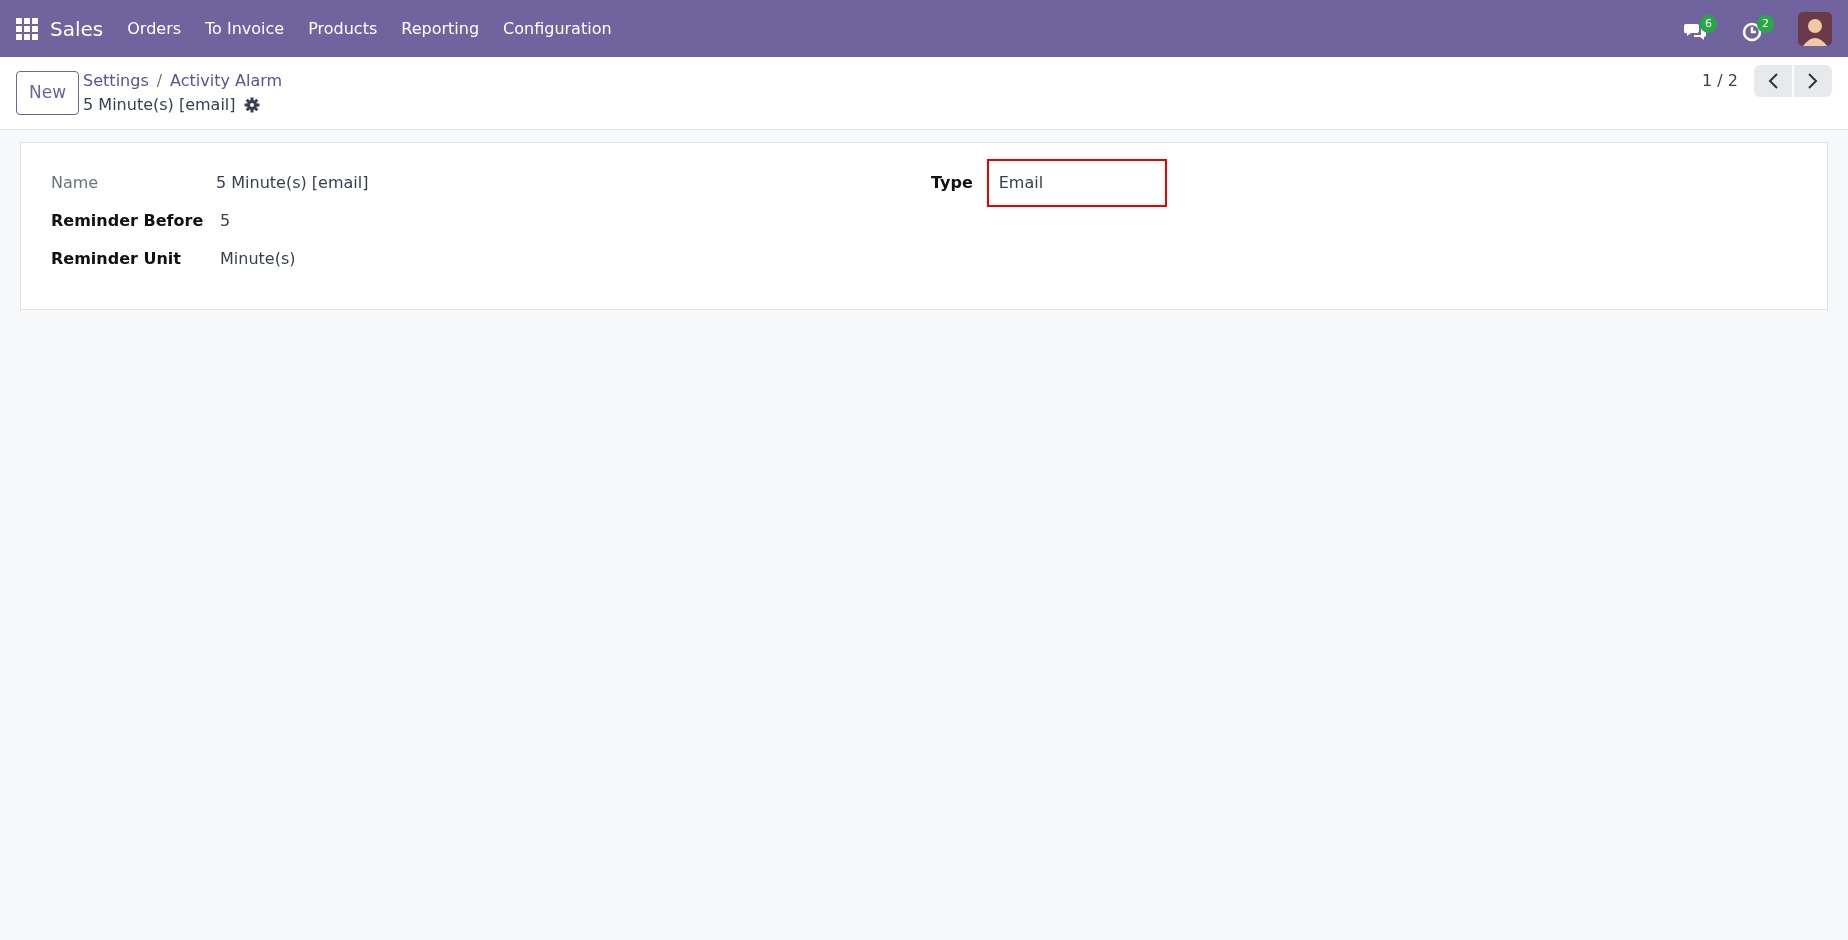 The image size is (1848, 940). Describe the element at coordinates (1720, 81) in the screenshot. I see `pager-value: 1 / 2` at that location.